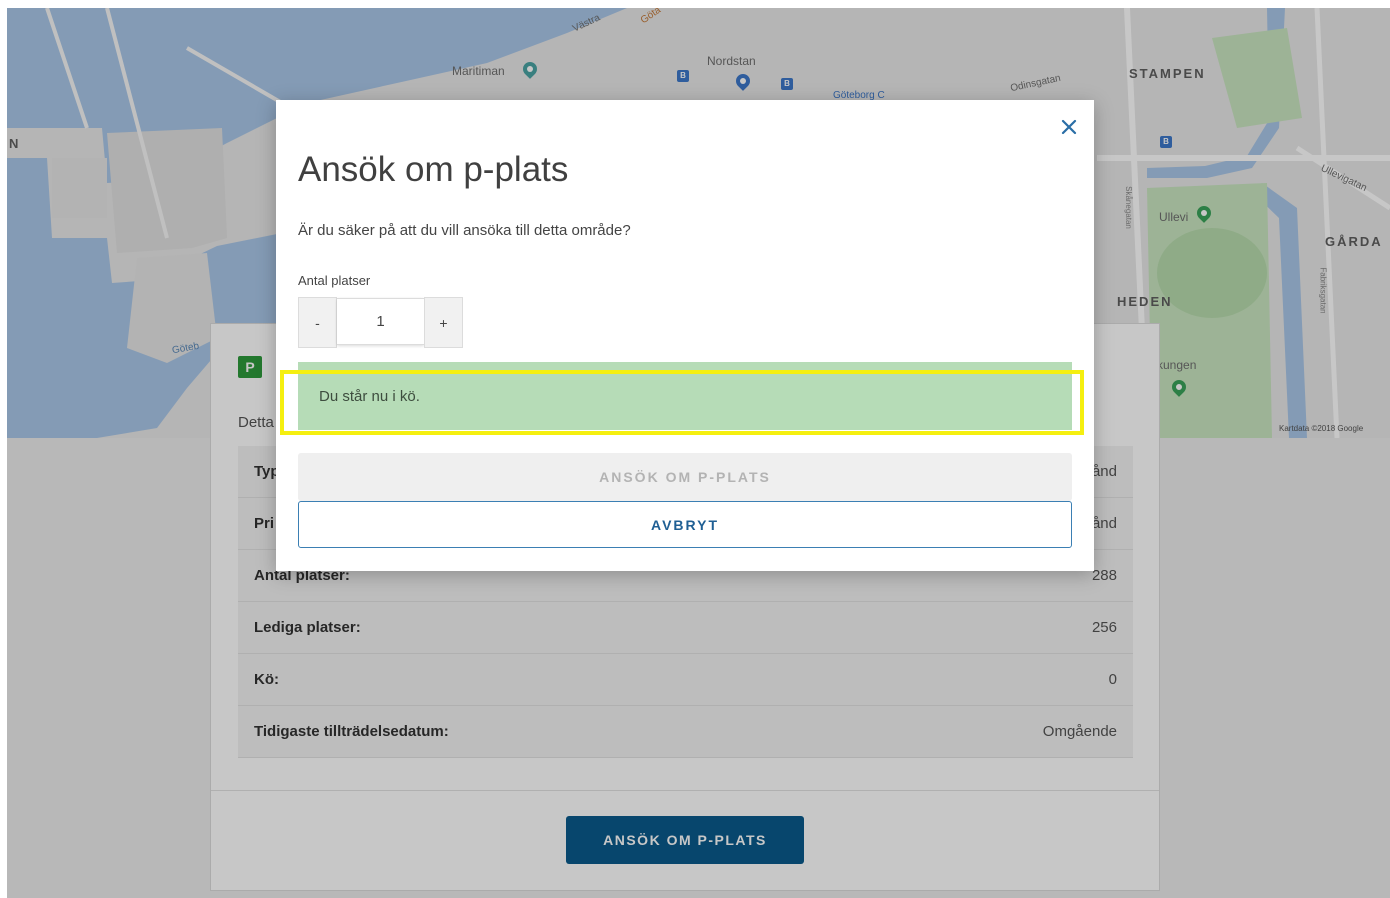  I want to click on queue-status-alert: Du står nu i kö., so click(685, 396).